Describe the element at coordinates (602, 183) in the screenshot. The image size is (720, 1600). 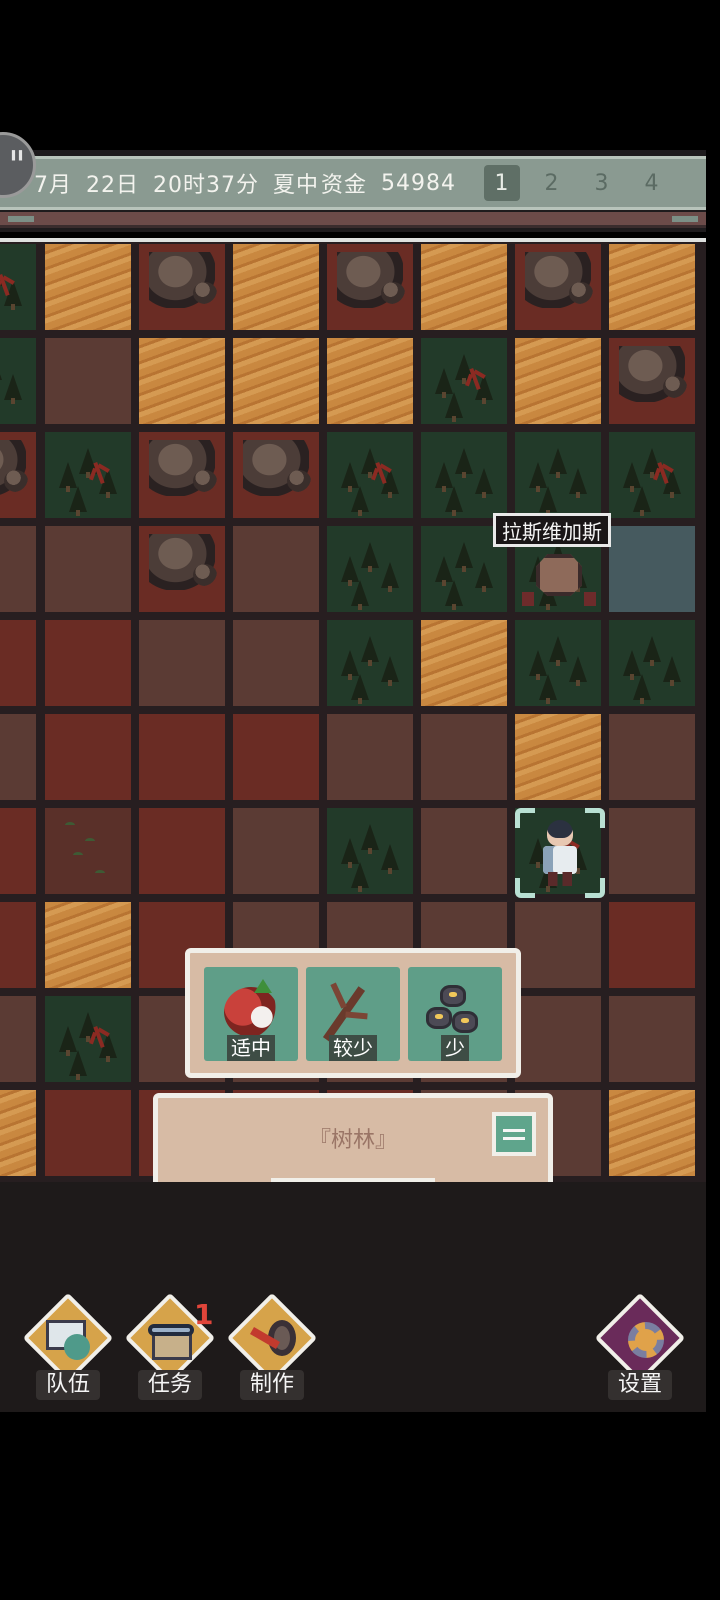
I see `speed-tab-3: 3` at that location.